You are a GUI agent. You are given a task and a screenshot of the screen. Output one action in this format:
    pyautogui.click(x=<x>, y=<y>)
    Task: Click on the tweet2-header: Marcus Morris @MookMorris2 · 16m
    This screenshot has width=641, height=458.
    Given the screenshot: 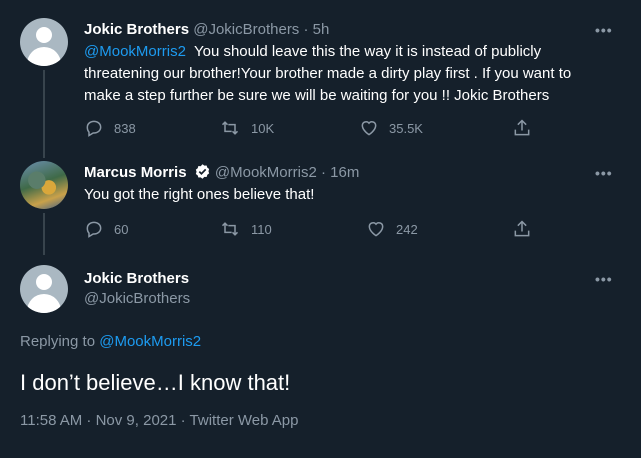 What is the action you would take?
    pyautogui.click(x=221, y=173)
    